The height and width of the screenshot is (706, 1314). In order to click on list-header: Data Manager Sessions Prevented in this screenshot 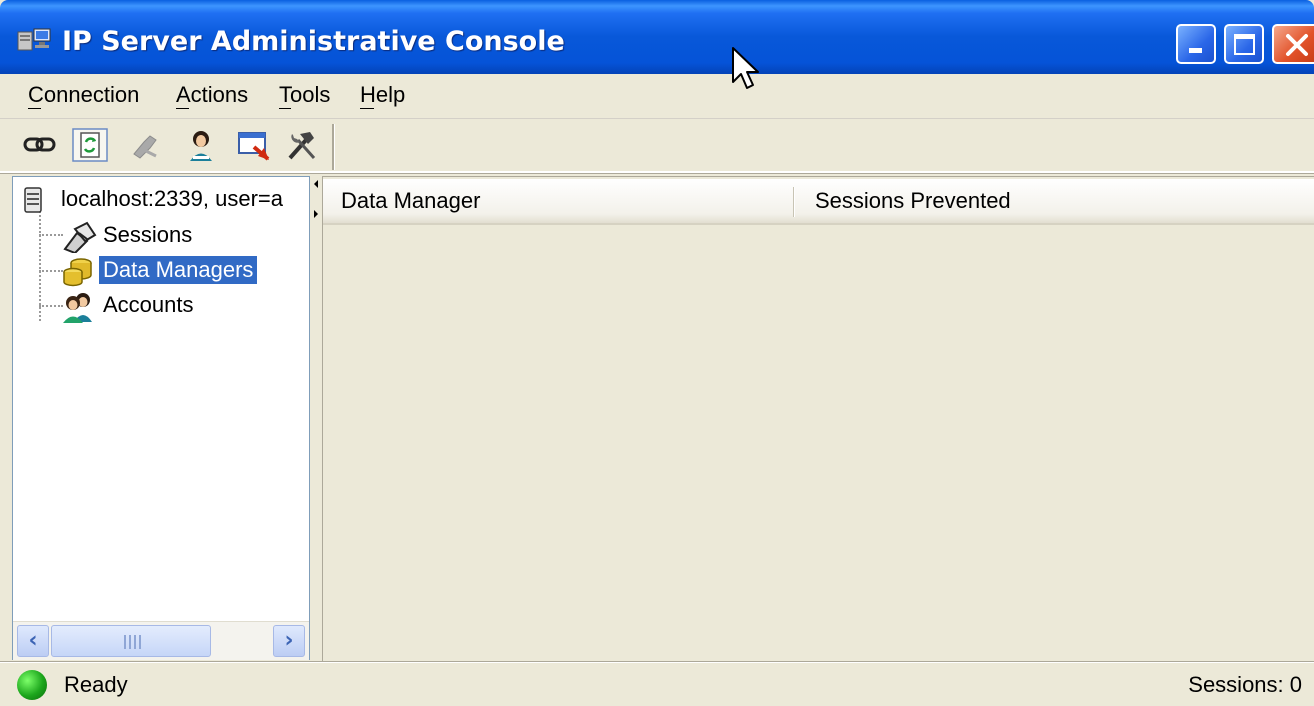, I will do `click(818, 202)`.